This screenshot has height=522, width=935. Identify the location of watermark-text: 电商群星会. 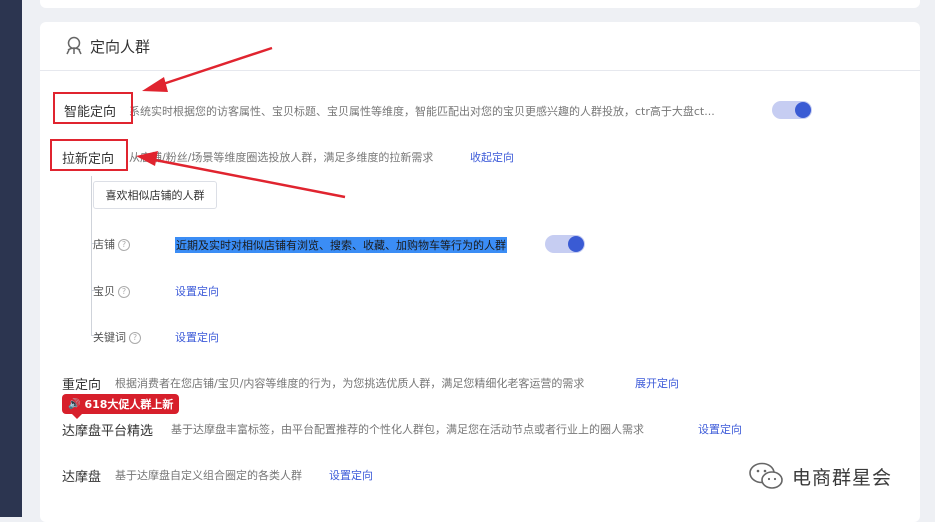
(842, 477).